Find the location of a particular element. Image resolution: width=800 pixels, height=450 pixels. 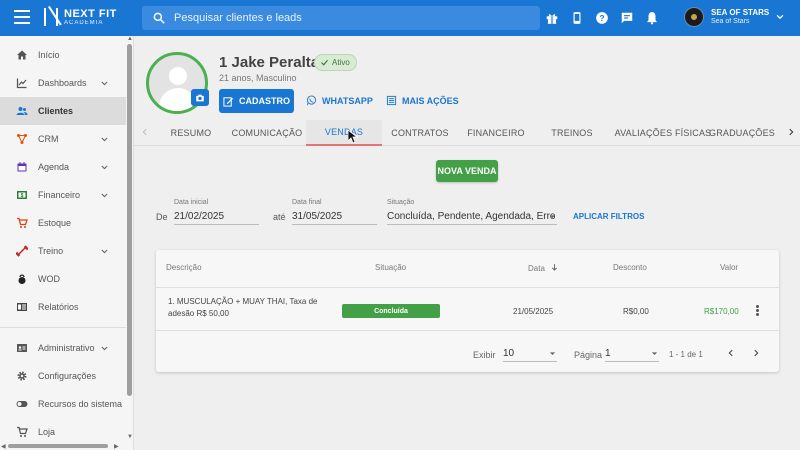

people-icon is located at coordinates (22, 111).